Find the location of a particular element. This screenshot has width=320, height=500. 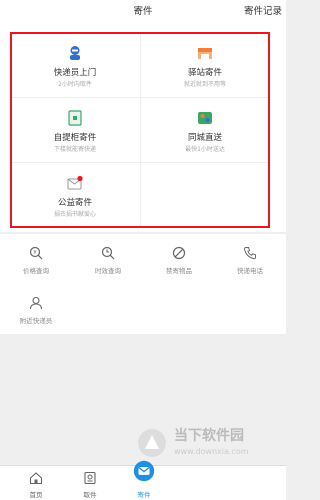

tool-nearby-courier: 附近快递员 is located at coordinates (36, 309).